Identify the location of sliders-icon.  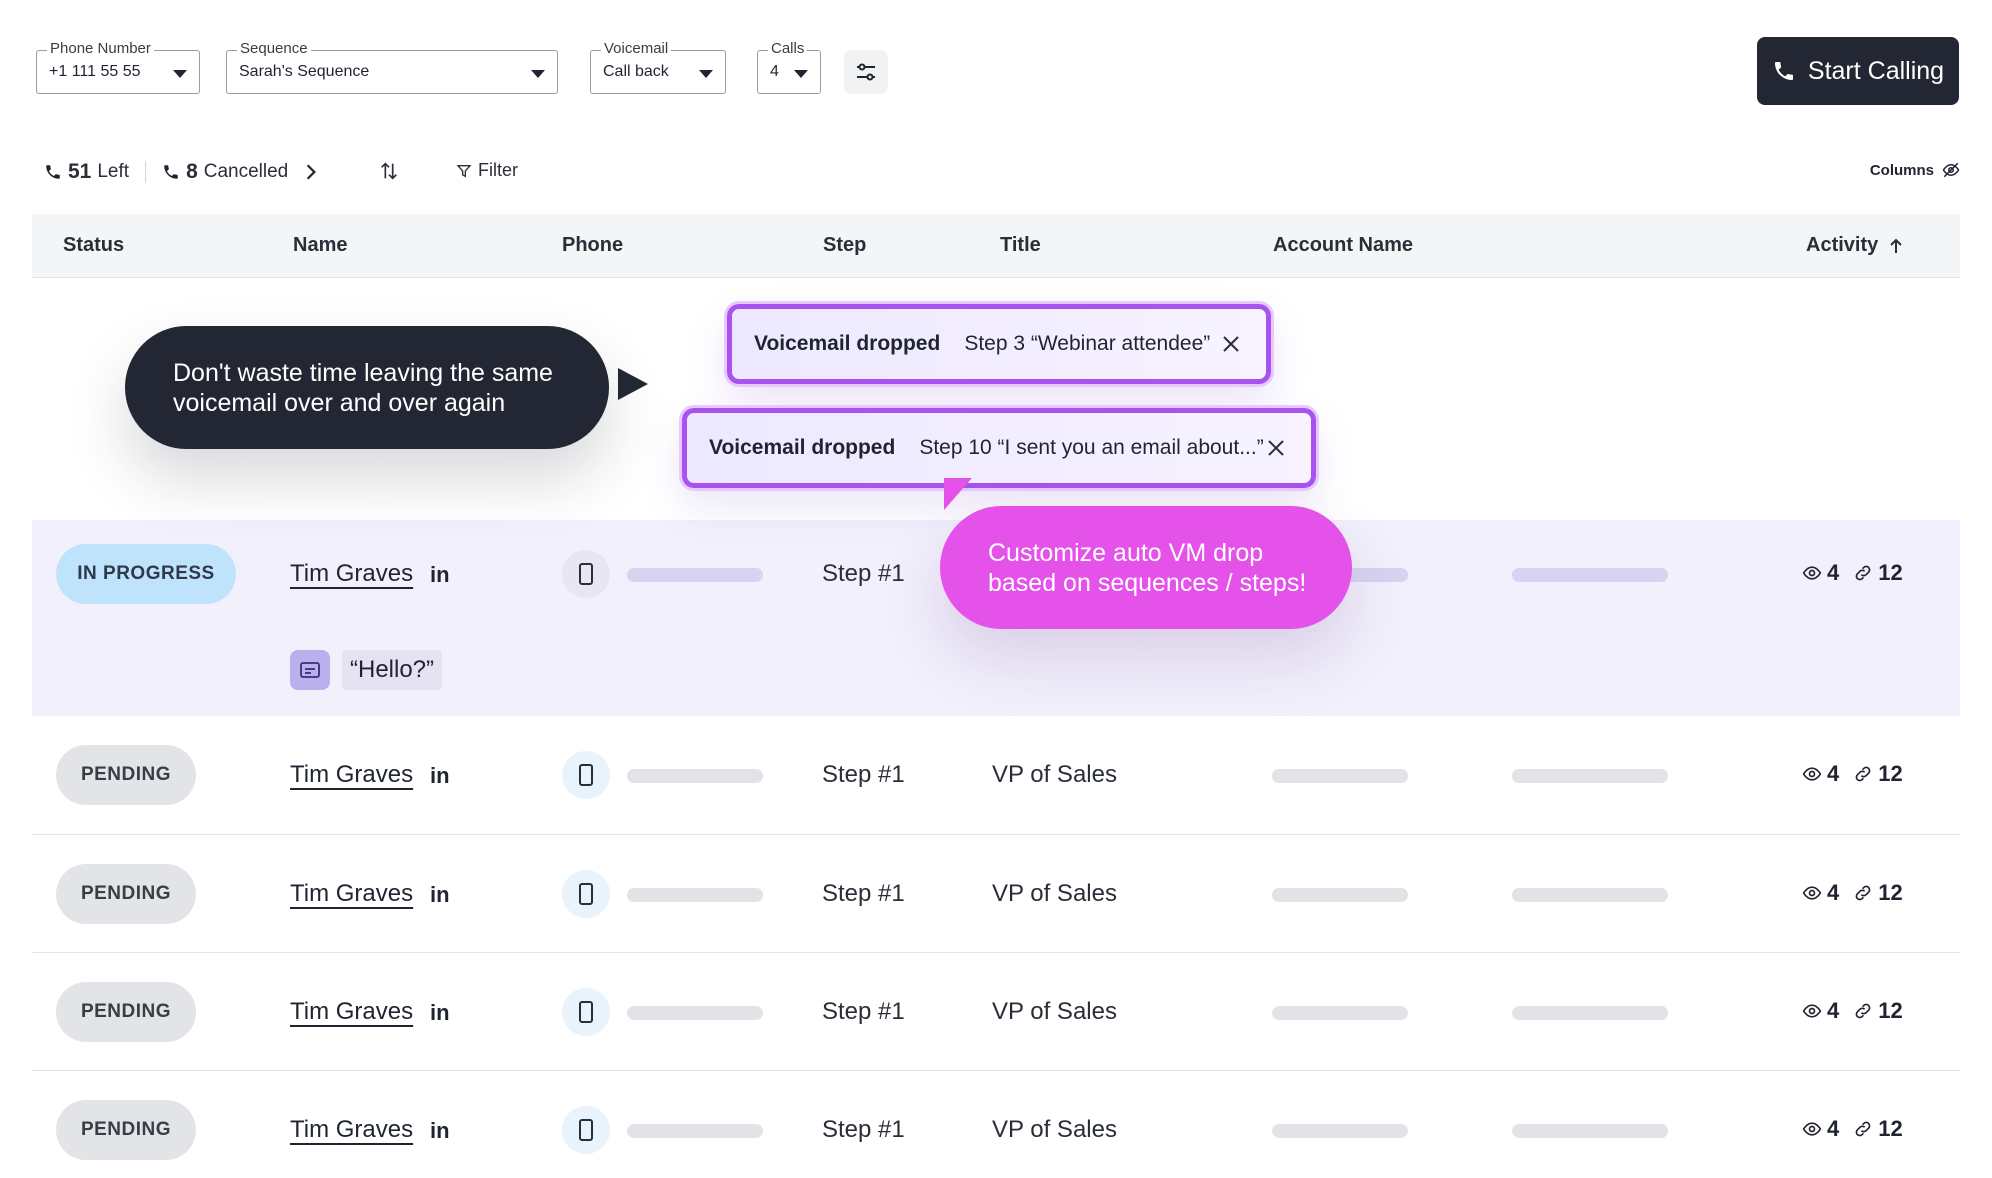
(866, 72).